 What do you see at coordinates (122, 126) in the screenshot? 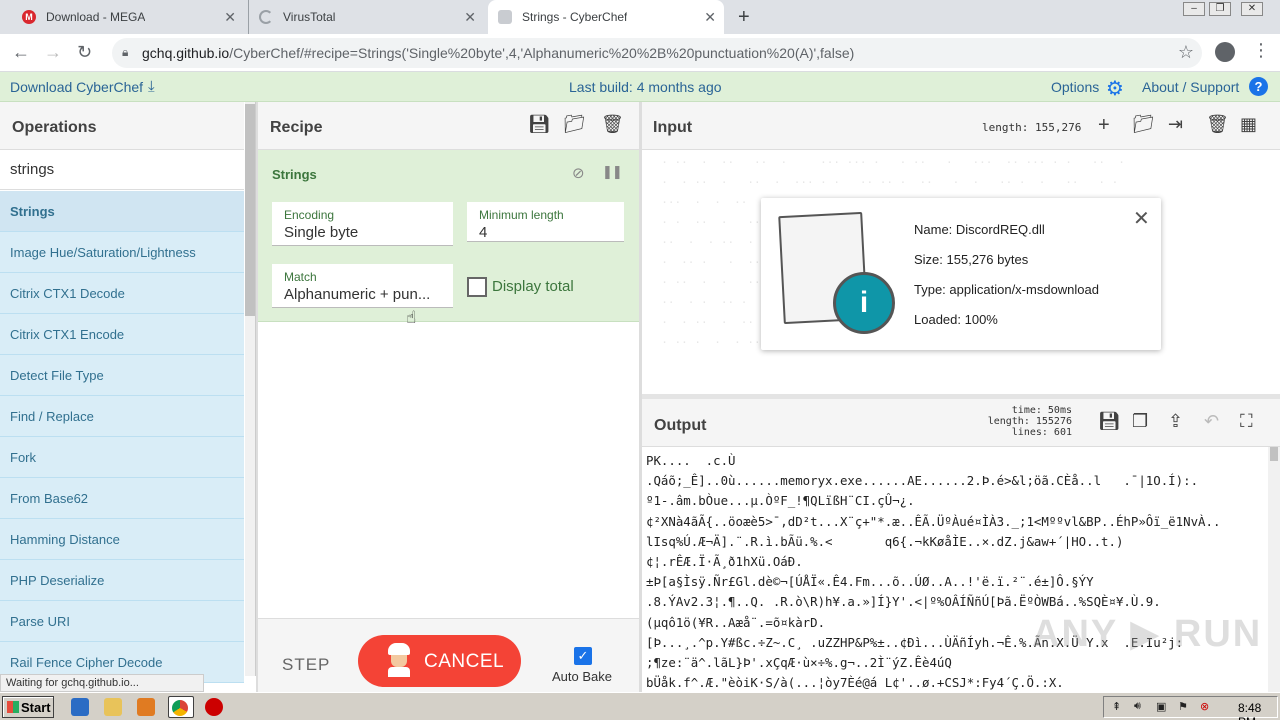
I see `operations-title: Operations` at bounding box center [122, 126].